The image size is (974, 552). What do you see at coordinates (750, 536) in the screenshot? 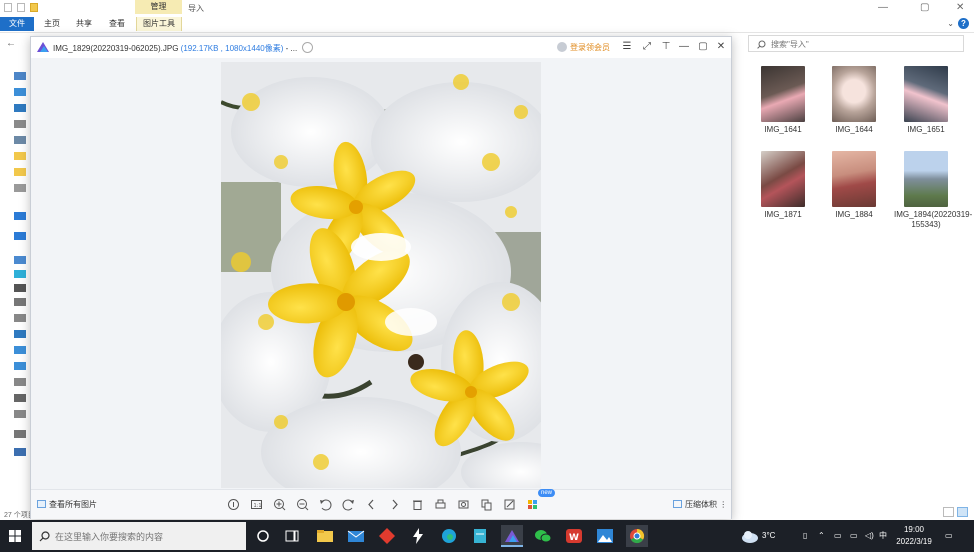
I see `weather-cloud-icon` at bounding box center [750, 536].